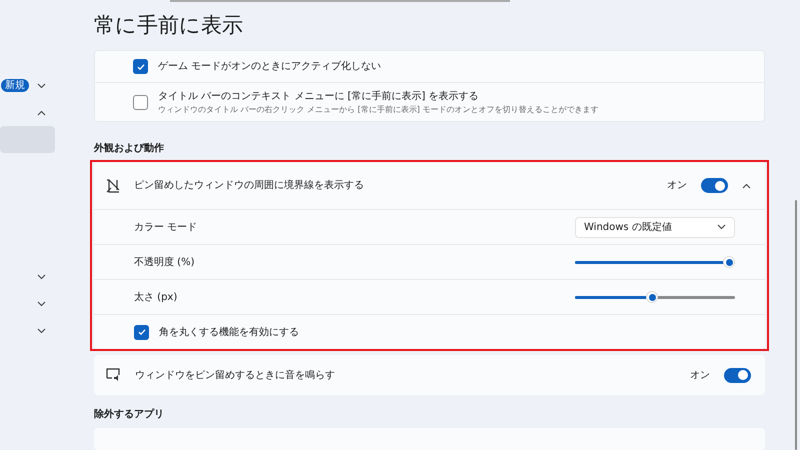 This screenshot has width=800, height=450. I want to click on setting-label: 不透明度 (%), so click(165, 263).